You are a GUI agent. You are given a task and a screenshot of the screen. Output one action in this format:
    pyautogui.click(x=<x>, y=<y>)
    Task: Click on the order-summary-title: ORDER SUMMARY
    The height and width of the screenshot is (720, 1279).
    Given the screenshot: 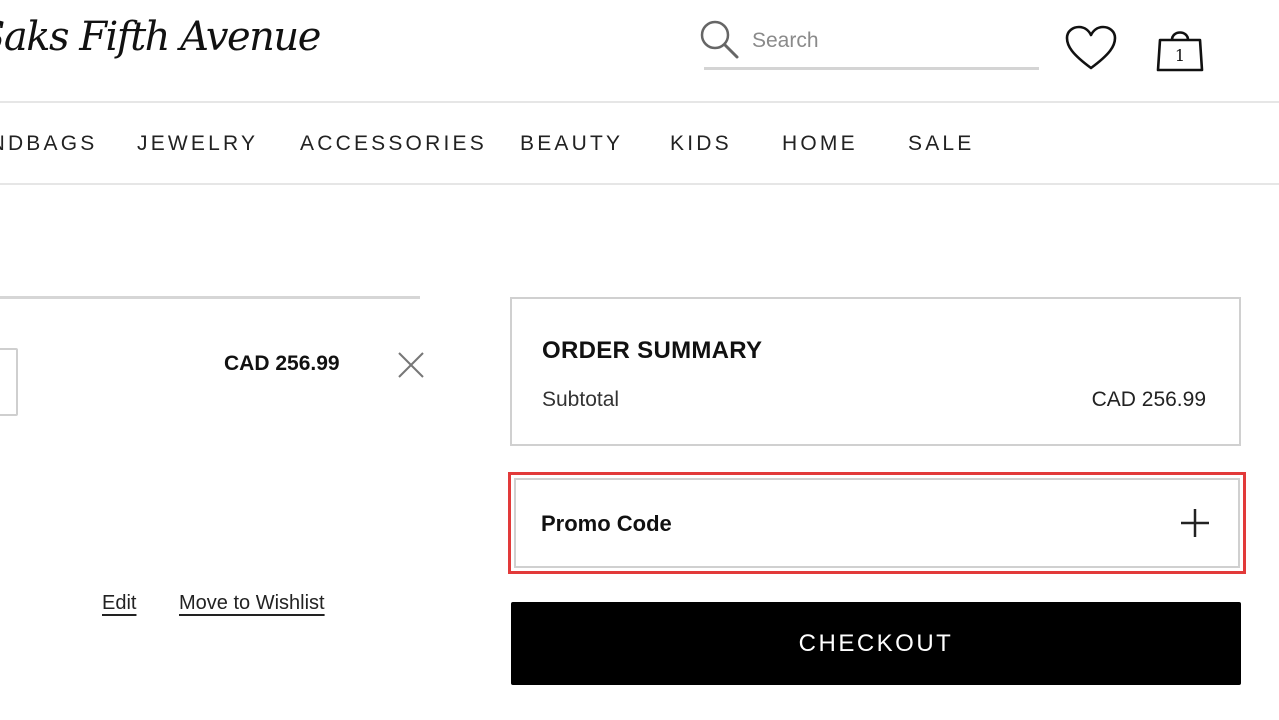 What is the action you would take?
    pyautogui.click(x=652, y=350)
    